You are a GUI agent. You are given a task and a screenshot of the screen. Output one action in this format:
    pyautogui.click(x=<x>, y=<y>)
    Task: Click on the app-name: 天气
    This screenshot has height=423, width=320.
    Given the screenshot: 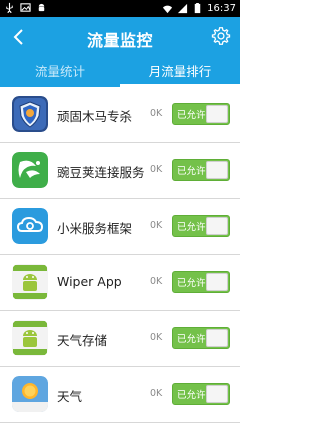 What is the action you would take?
    pyautogui.click(x=70, y=396)
    